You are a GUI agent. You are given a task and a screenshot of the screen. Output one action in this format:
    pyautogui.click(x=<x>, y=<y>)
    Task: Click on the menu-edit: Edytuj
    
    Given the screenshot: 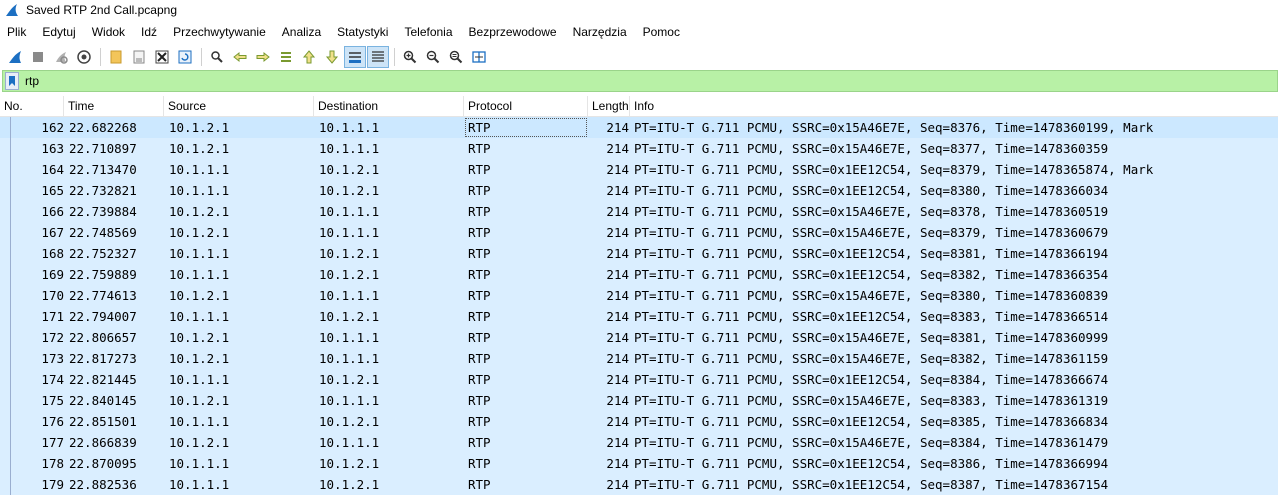 What is the action you would take?
    pyautogui.click(x=58, y=32)
    